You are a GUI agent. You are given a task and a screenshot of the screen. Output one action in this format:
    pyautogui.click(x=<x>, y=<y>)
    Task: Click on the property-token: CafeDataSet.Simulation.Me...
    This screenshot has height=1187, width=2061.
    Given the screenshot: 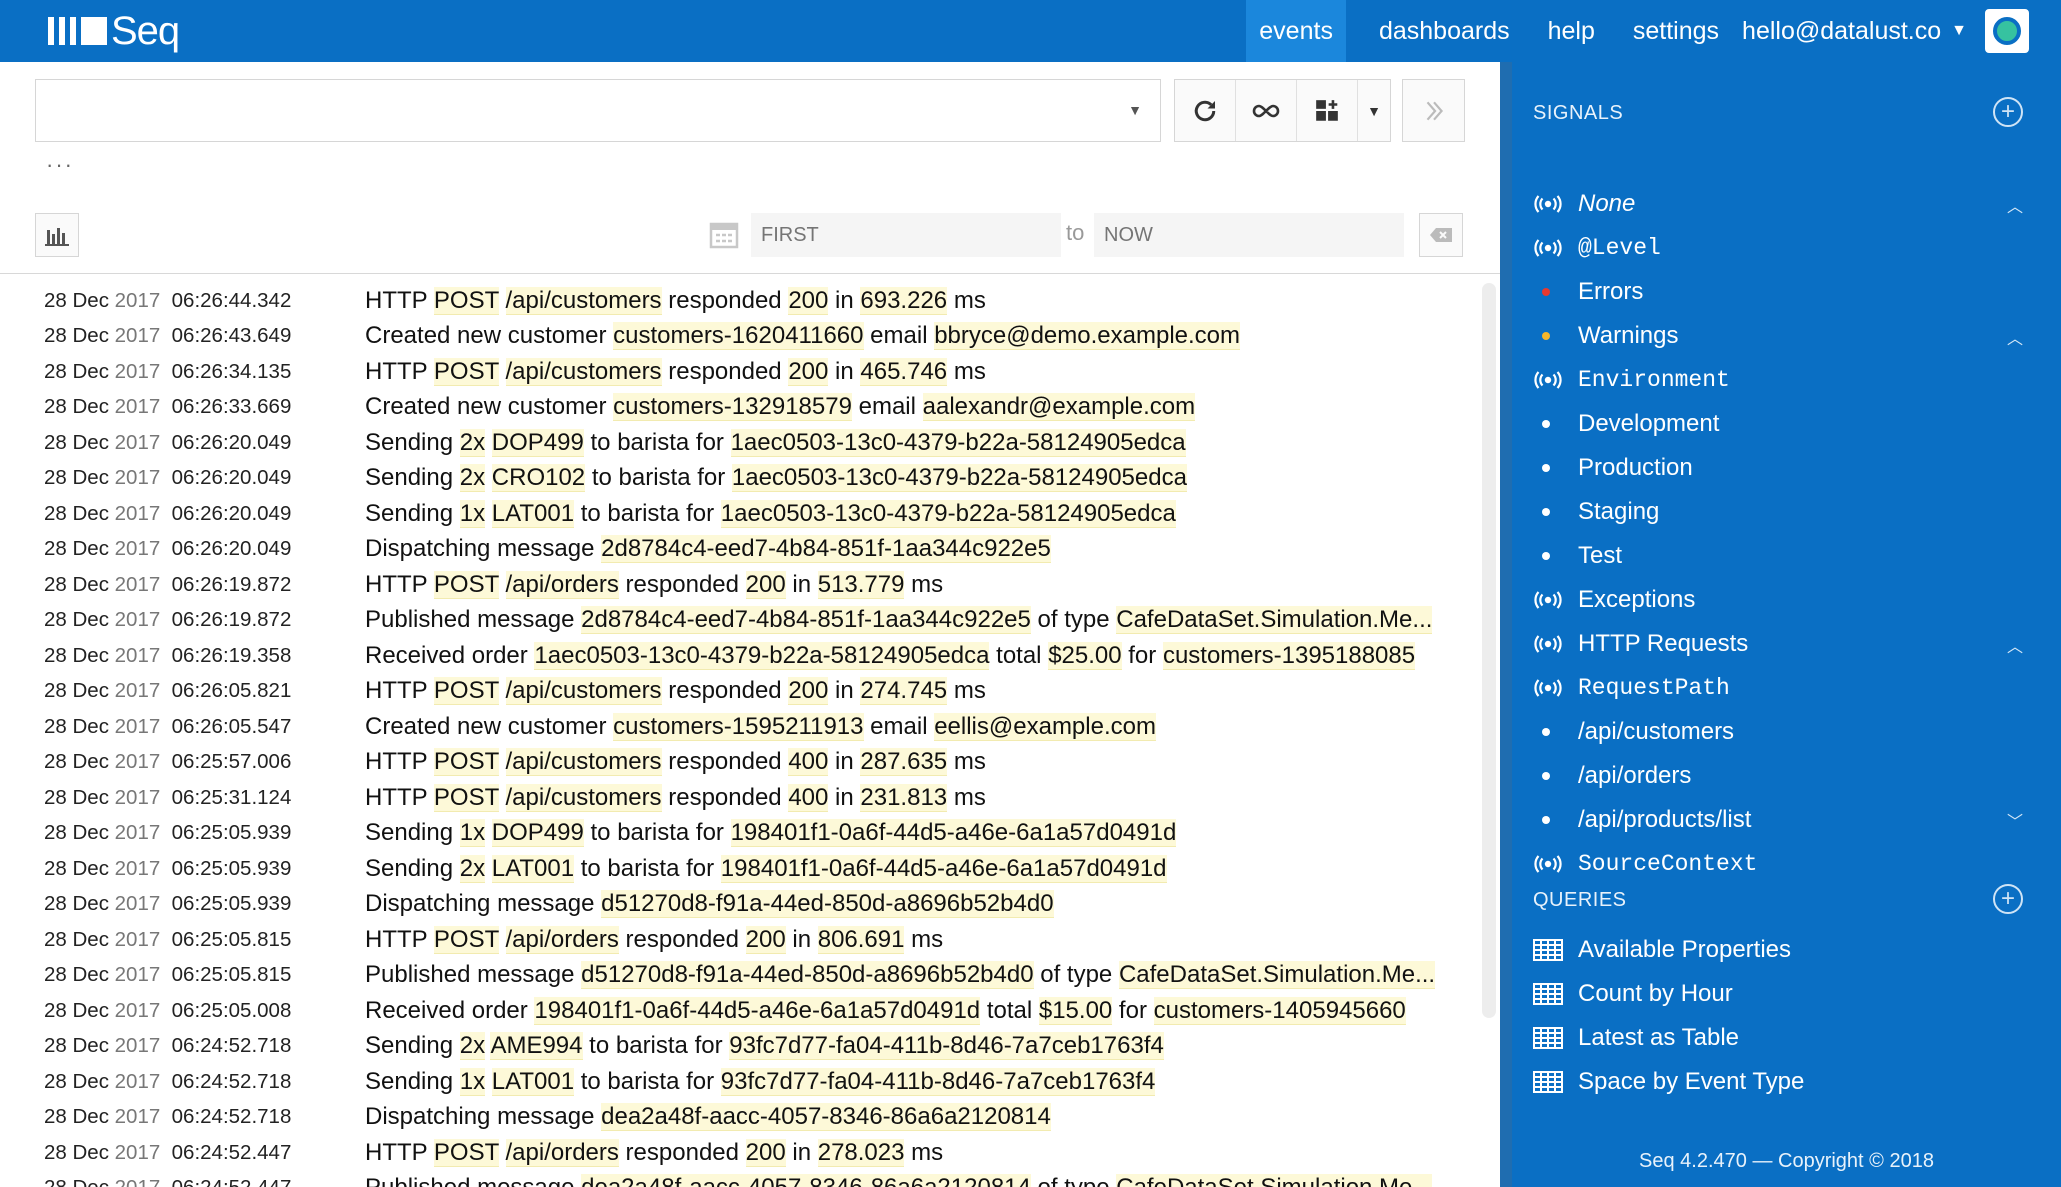 What is the action you would take?
    pyautogui.click(x=1274, y=620)
    